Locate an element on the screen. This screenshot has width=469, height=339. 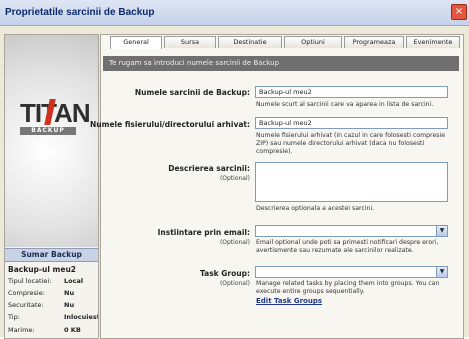
archive-name-label: Numele fisierului/directorului arhivat: is located at coordinates (170, 124).